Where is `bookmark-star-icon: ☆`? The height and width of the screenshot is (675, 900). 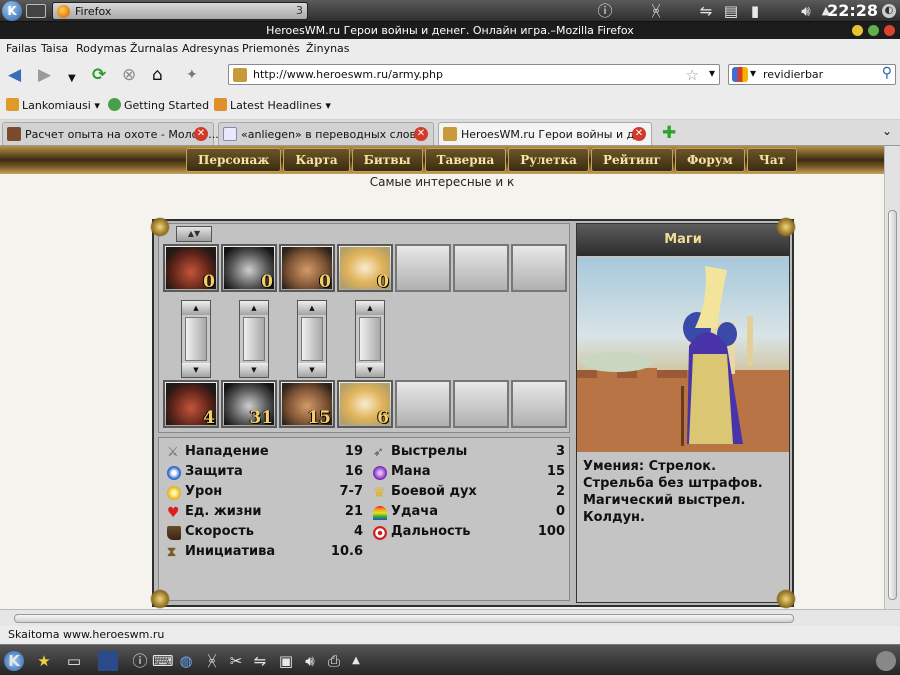 bookmark-star-icon: ☆ is located at coordinates (692, 75).